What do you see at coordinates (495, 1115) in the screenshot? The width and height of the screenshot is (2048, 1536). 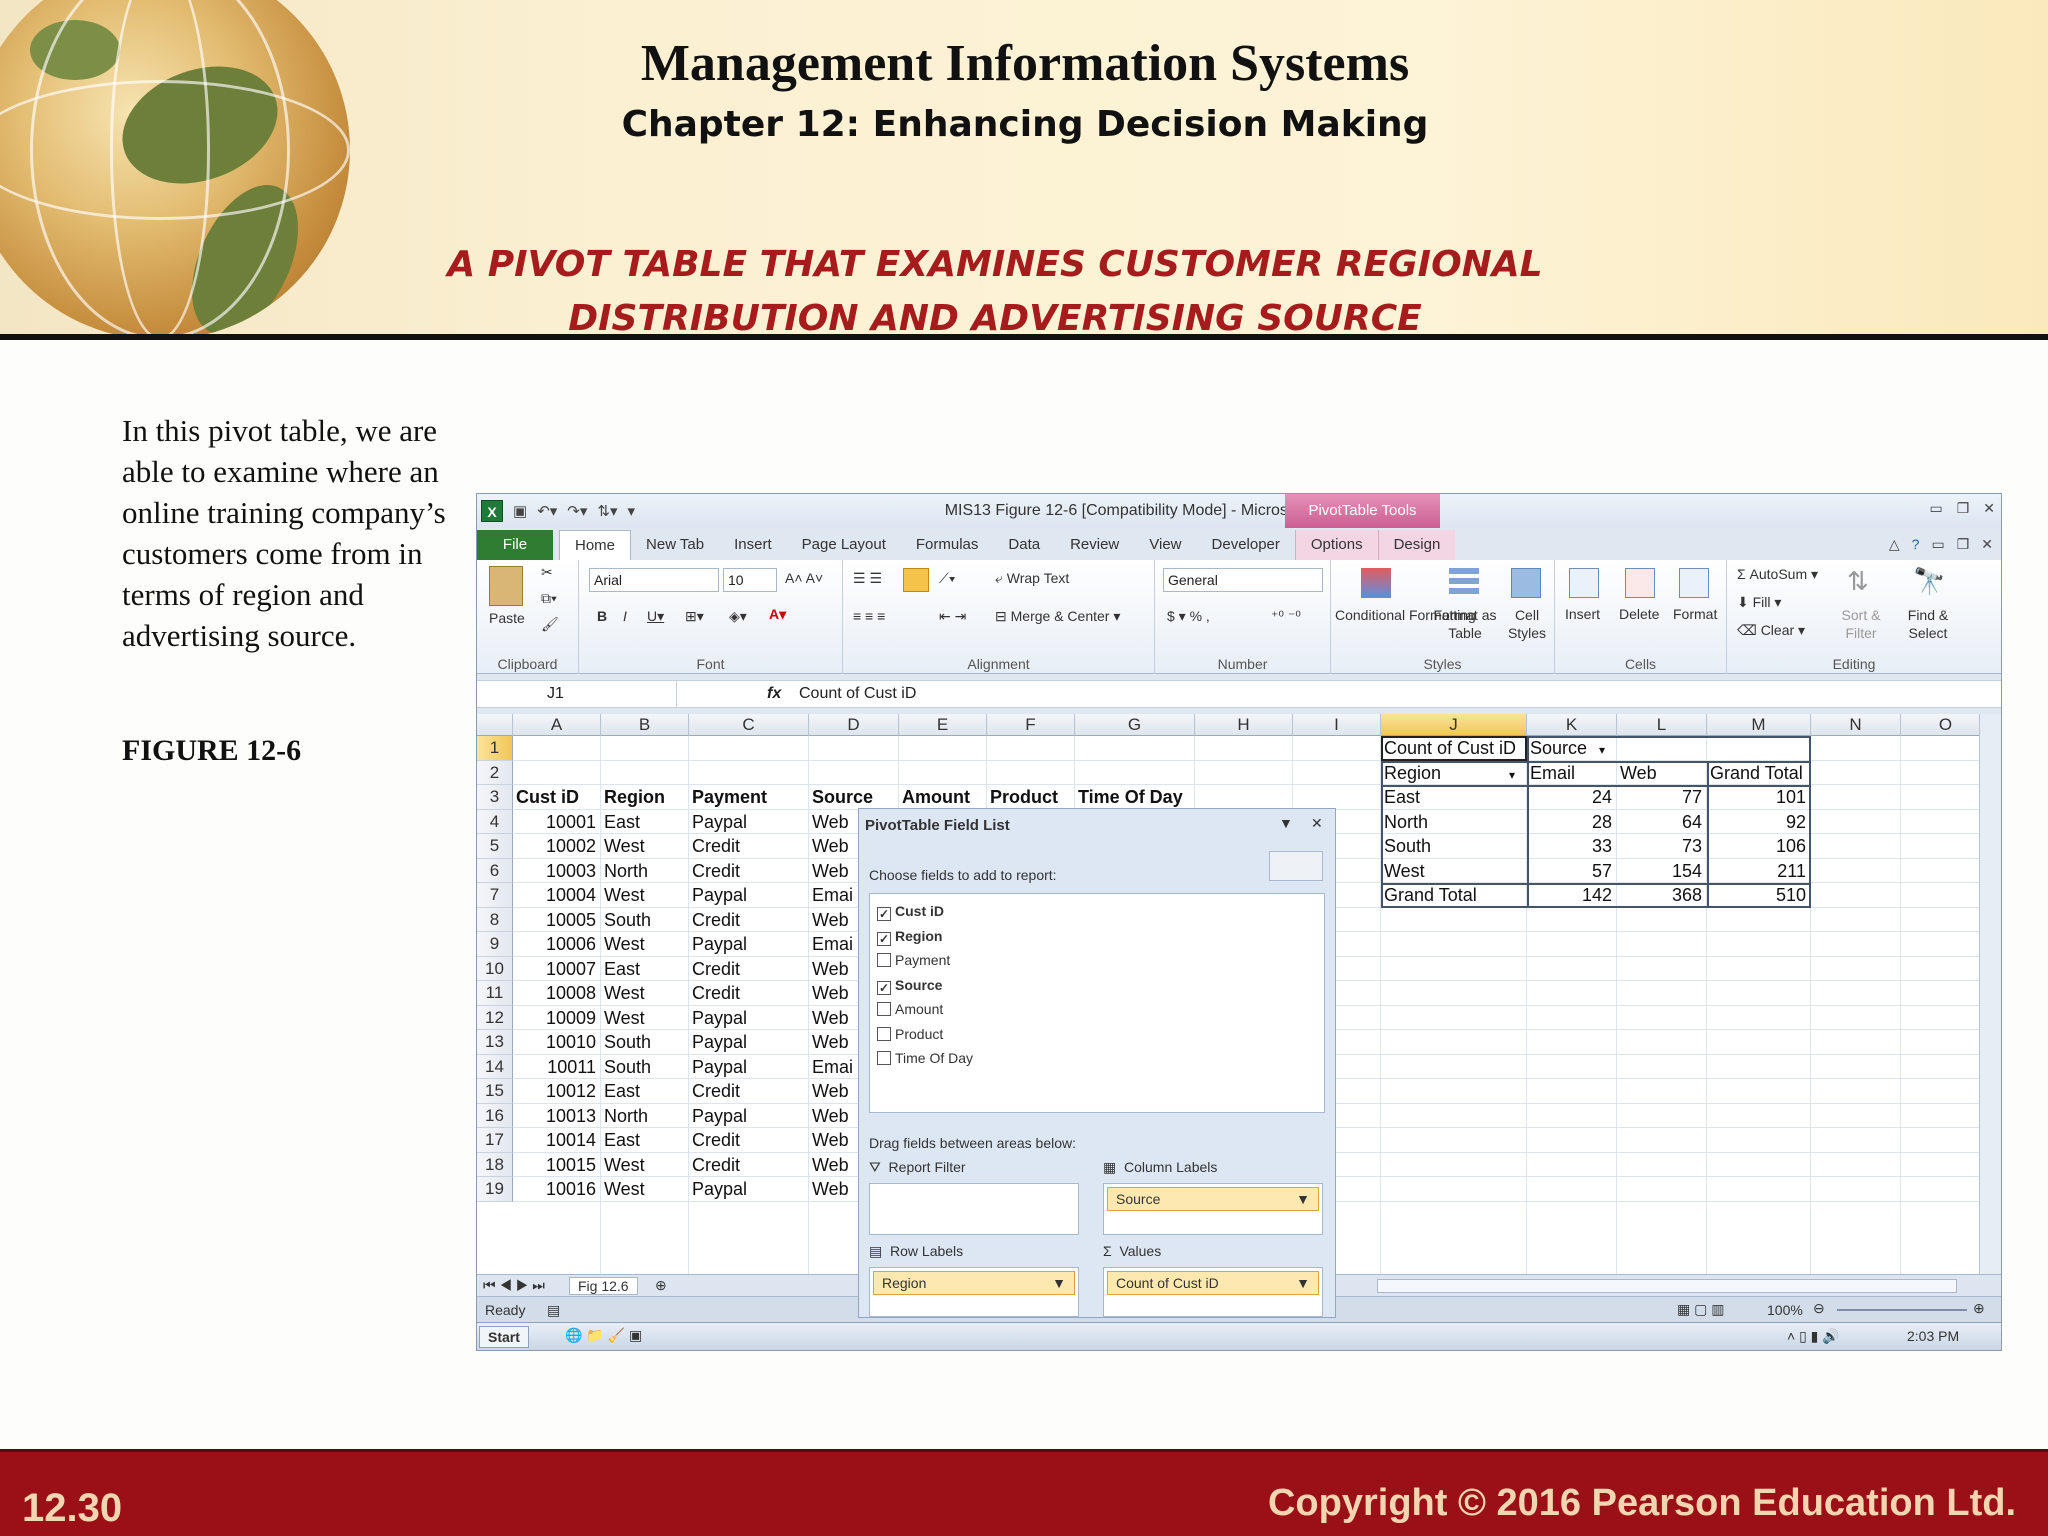 I see `row-header: 16` at bounding box center [495, 1115].